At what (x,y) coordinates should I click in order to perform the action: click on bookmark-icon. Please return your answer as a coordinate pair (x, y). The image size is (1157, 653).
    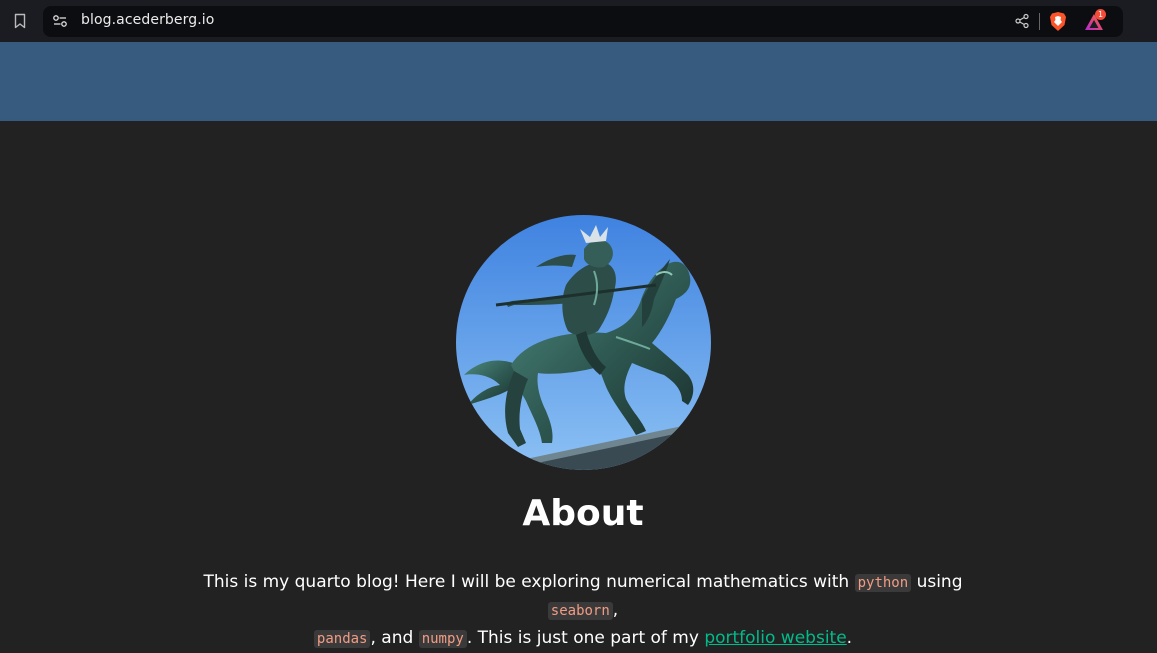
    Looking at the image, I should click on (20, 21).